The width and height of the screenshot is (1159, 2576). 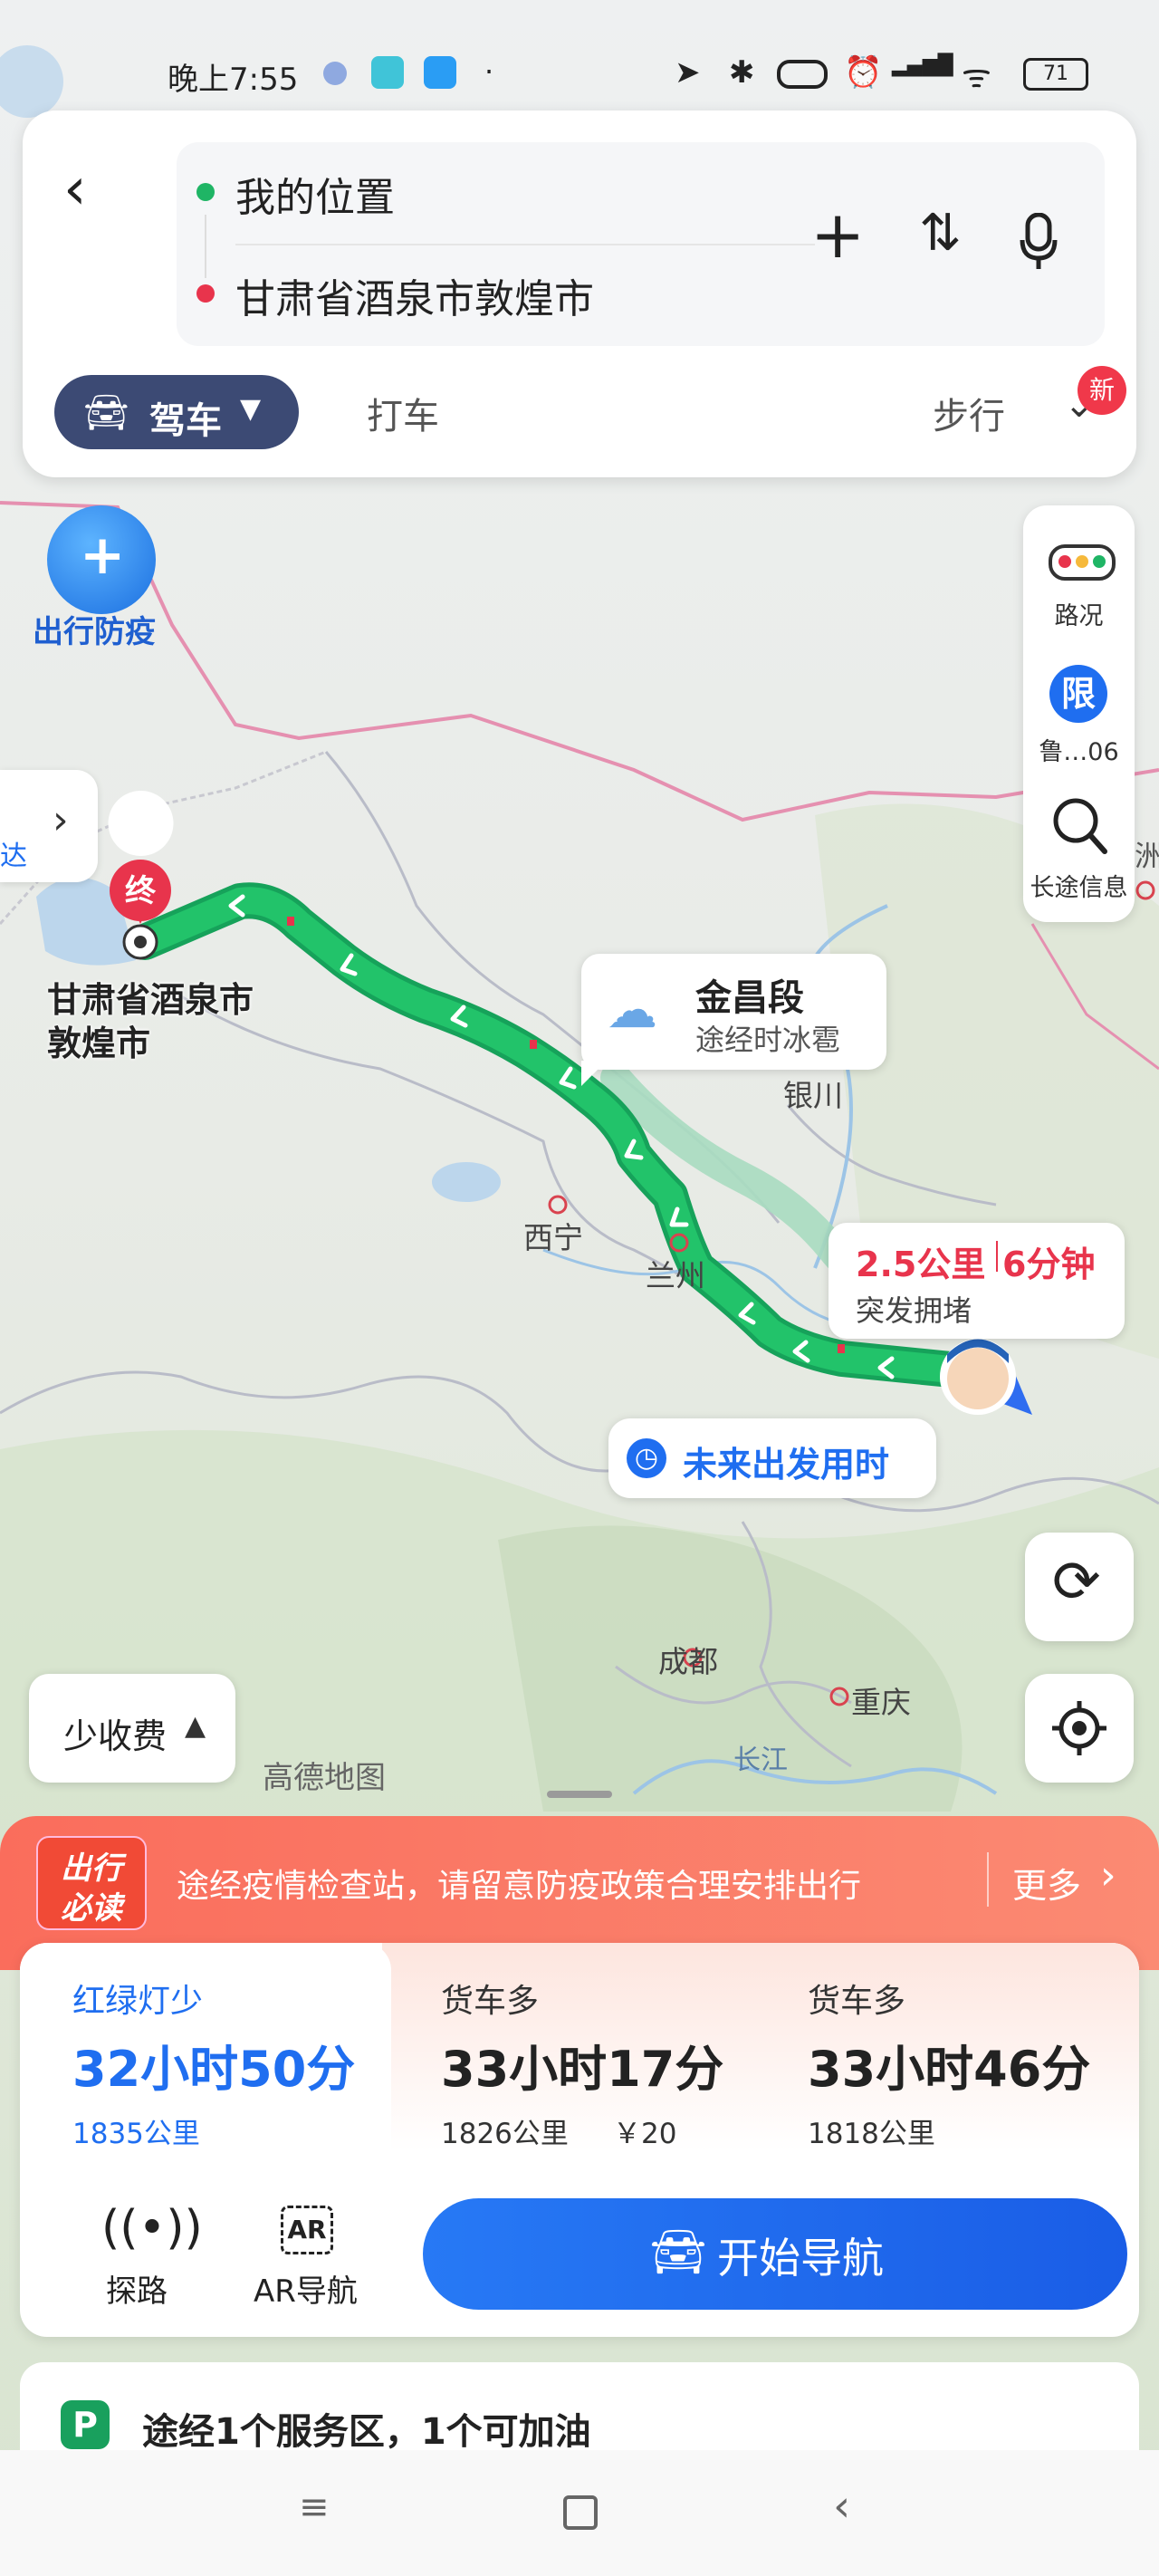 I want to click on ar-label: AR导航, so click(x=306, y=2291).